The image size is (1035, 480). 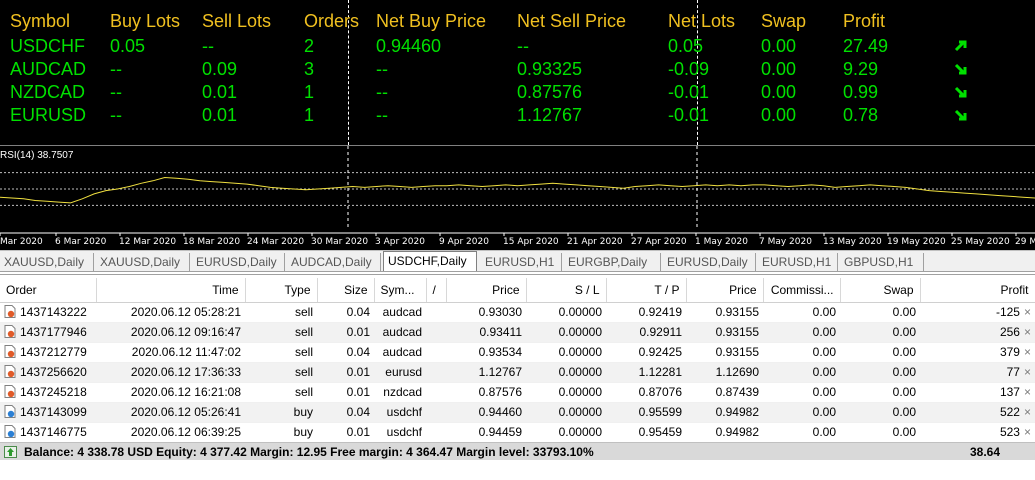 I want to click on column-header-type: Type, so click(x=281, y=290).